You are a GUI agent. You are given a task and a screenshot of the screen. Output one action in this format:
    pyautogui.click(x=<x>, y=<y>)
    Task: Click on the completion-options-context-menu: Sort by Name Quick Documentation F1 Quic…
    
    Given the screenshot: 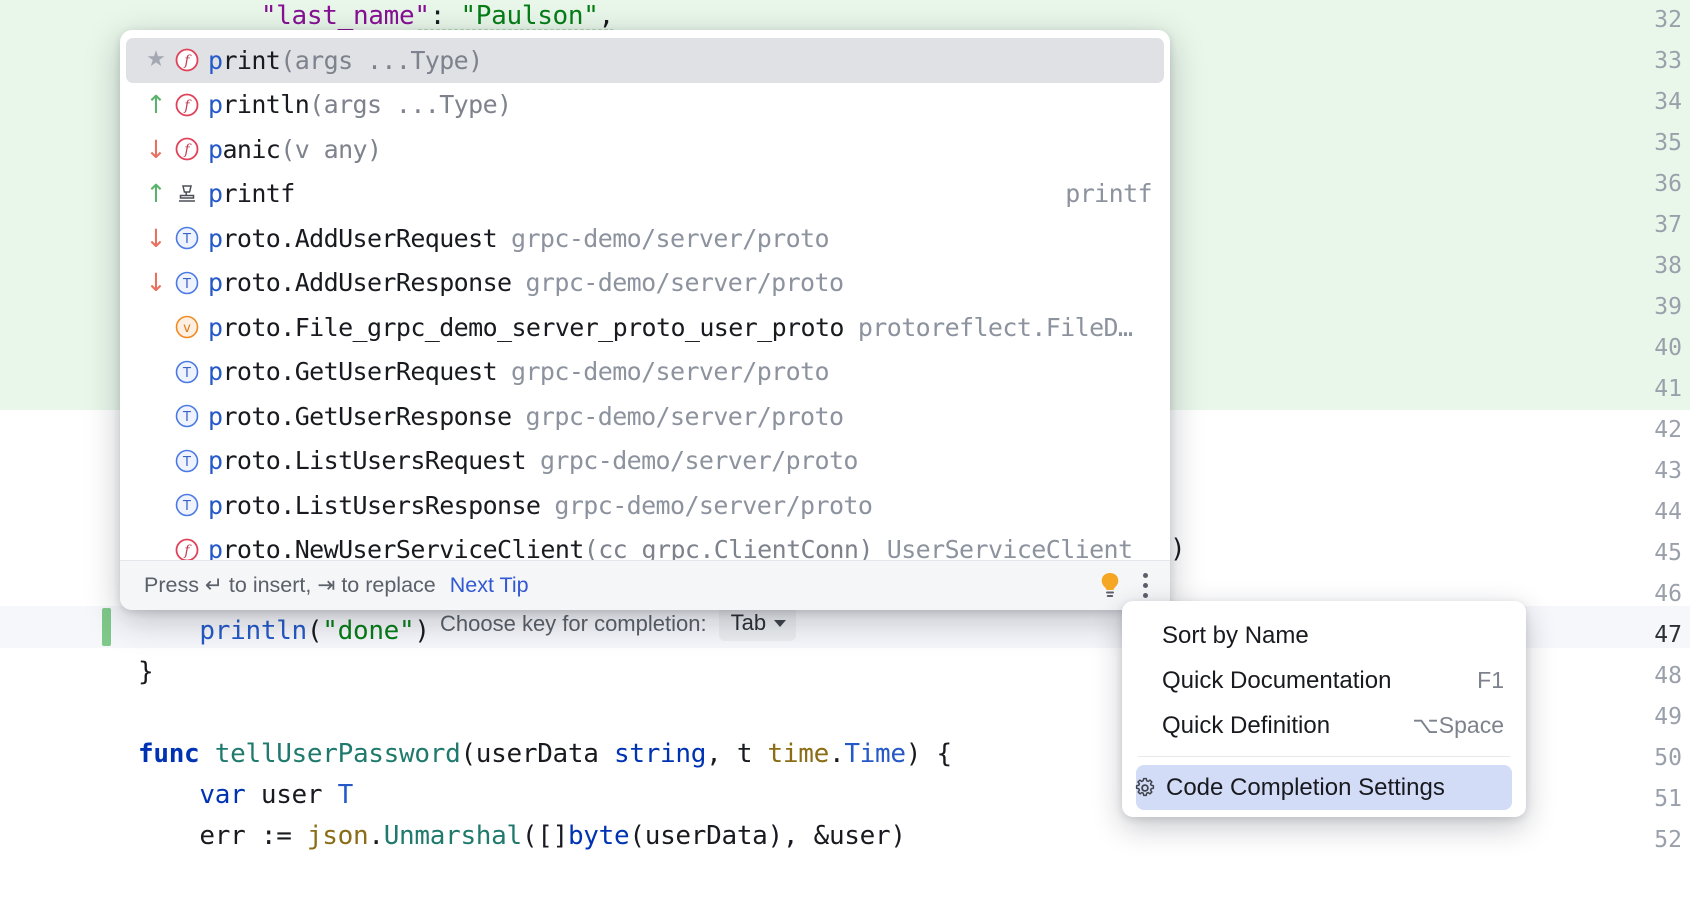 What is the action you would take?
    pyautogui.click(x=1324, y=709)
    